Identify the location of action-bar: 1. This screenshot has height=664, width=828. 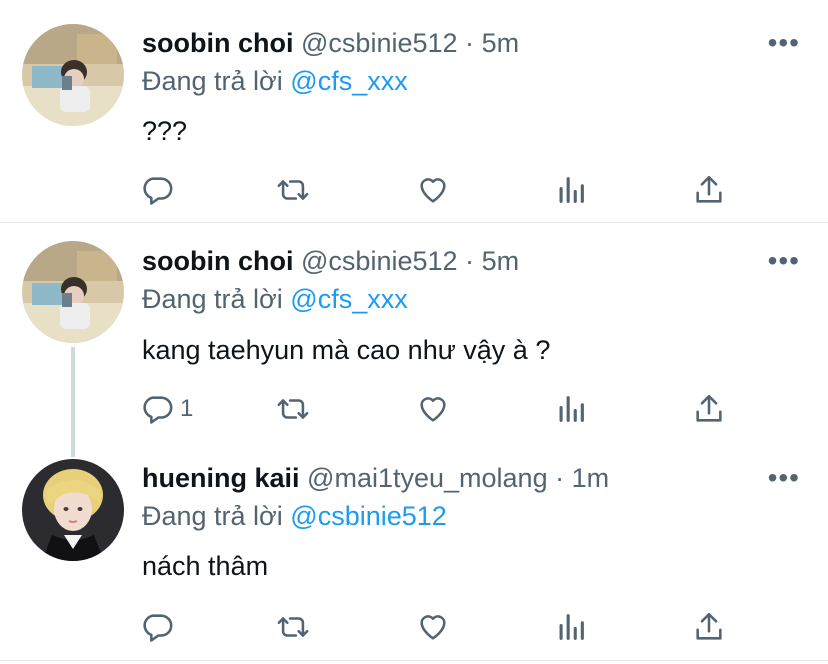
(460, 409).